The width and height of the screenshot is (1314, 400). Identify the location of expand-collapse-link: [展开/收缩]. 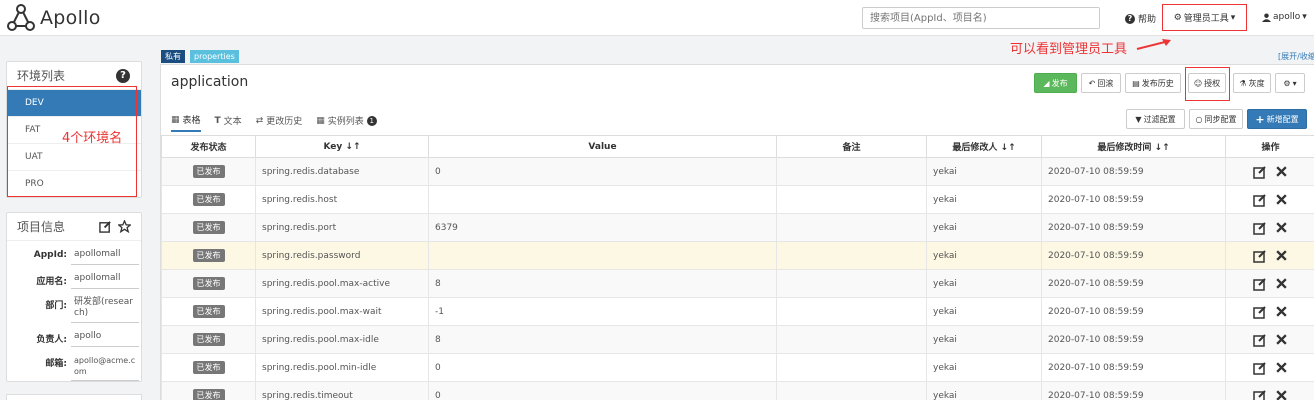
(1296, 56).